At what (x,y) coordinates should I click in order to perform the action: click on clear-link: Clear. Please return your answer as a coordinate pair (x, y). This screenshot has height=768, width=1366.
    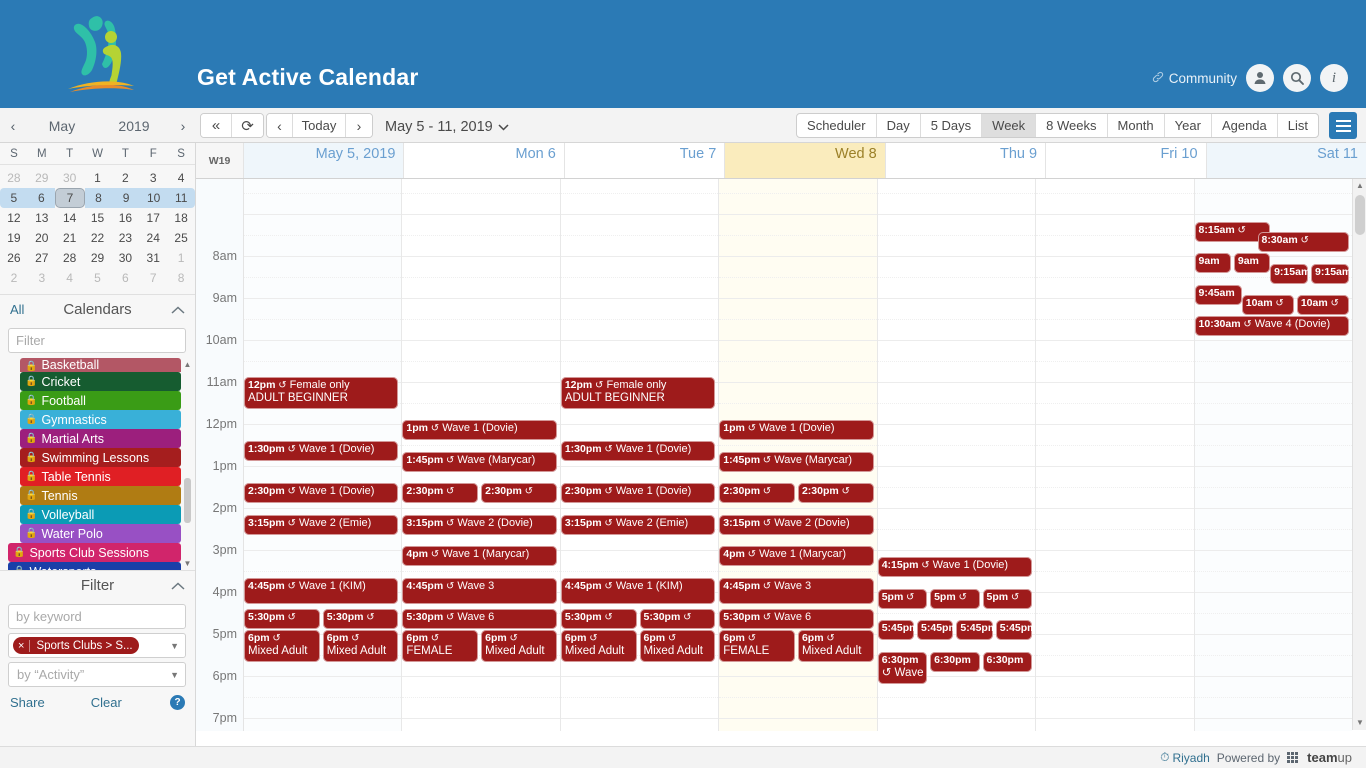
    Looking at the image, I should click on (106, 702).